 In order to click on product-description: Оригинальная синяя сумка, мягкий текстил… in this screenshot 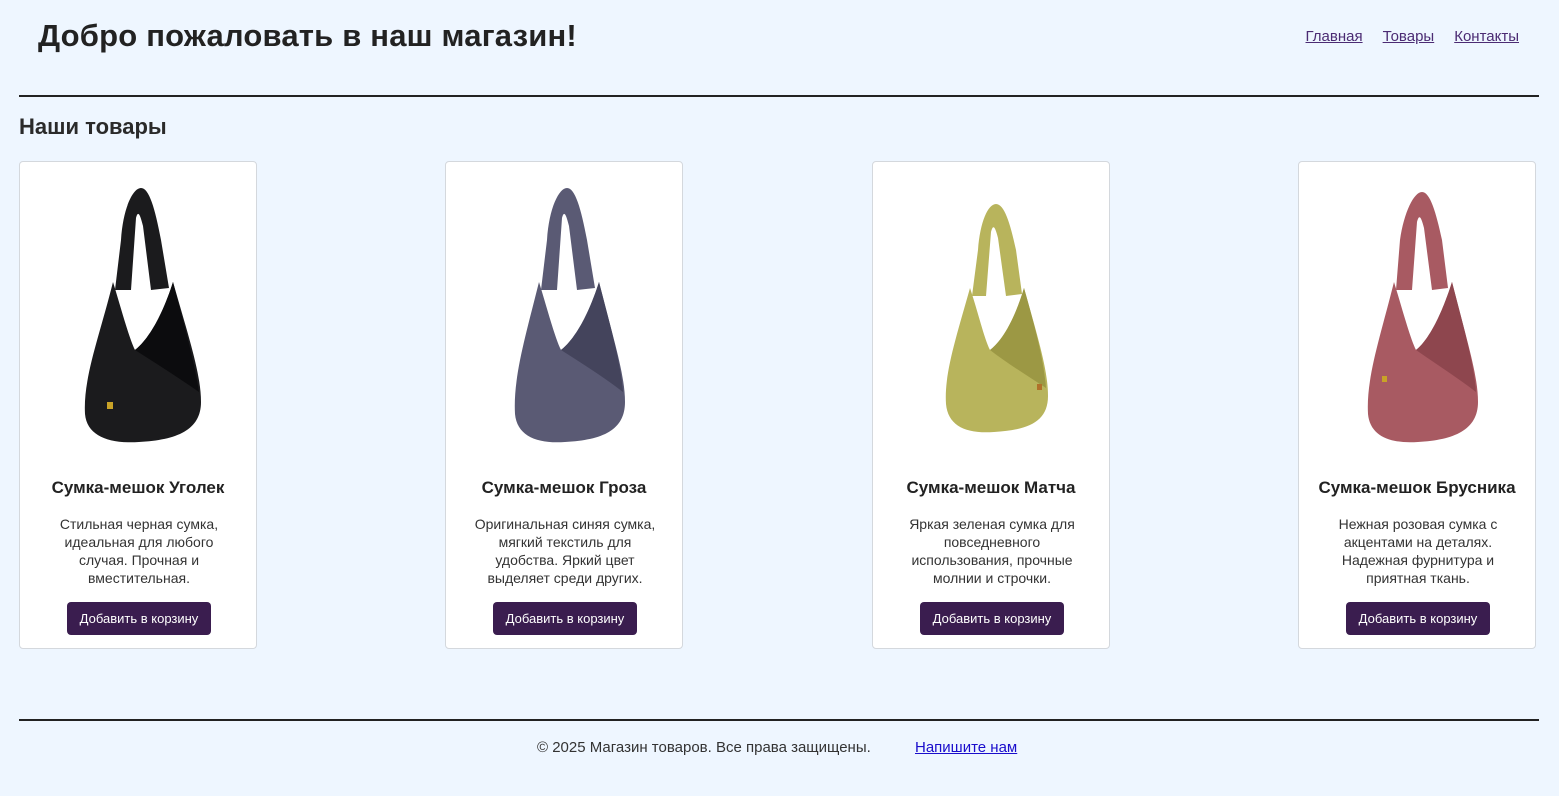, I will do `click(565, 551)`.